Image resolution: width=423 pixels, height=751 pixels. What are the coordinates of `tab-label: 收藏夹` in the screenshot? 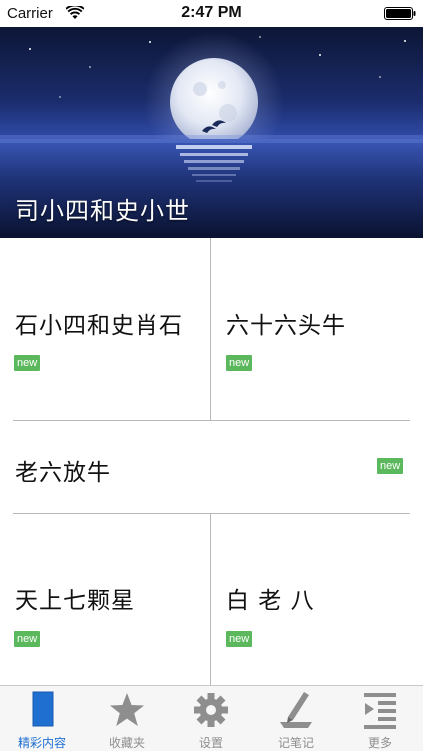 It's located at (126, 743).